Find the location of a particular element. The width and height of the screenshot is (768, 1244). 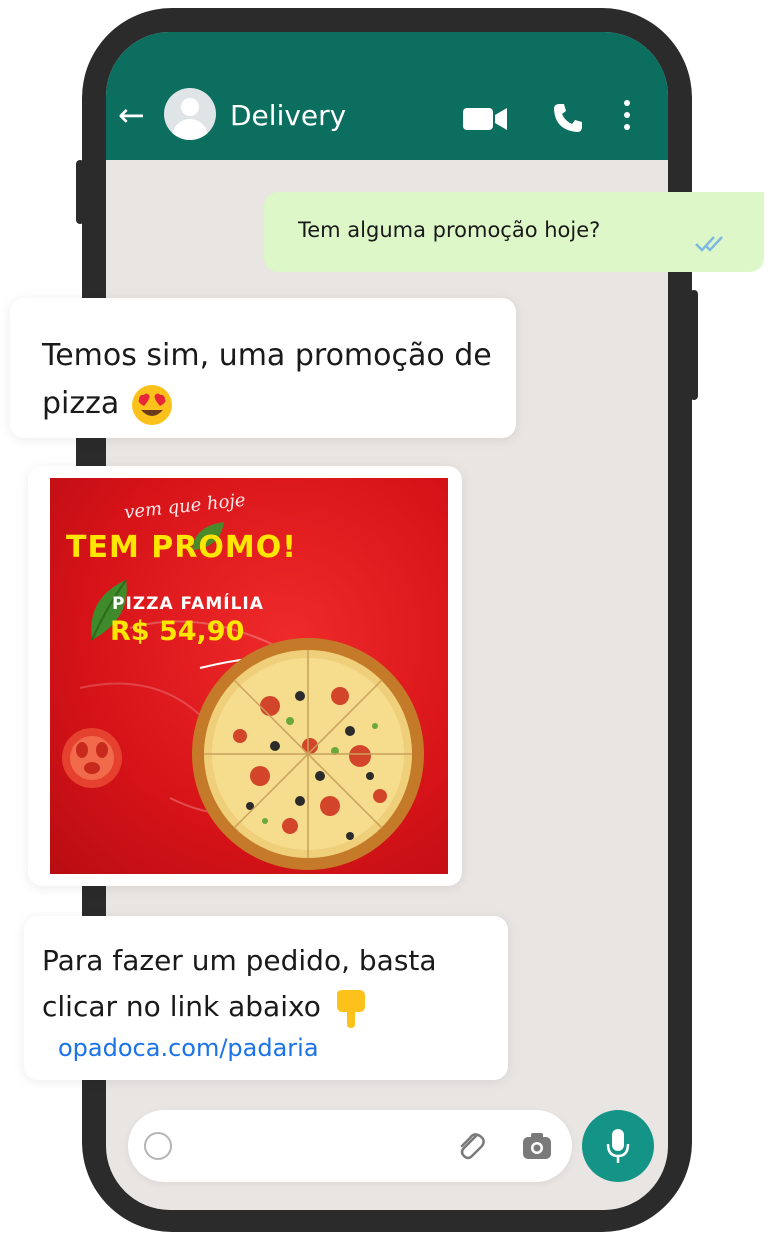

emoji-icon is located at coordinates (158, 1146).